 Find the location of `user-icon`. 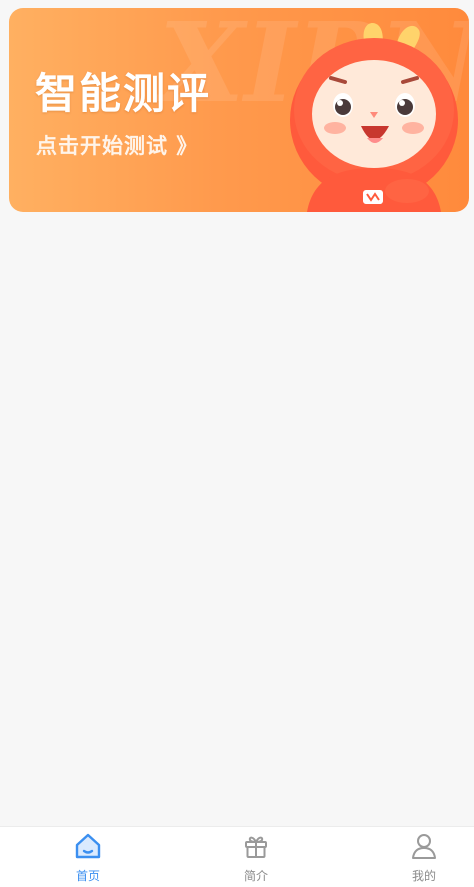

user-icon is located at coordinates (424, 846).